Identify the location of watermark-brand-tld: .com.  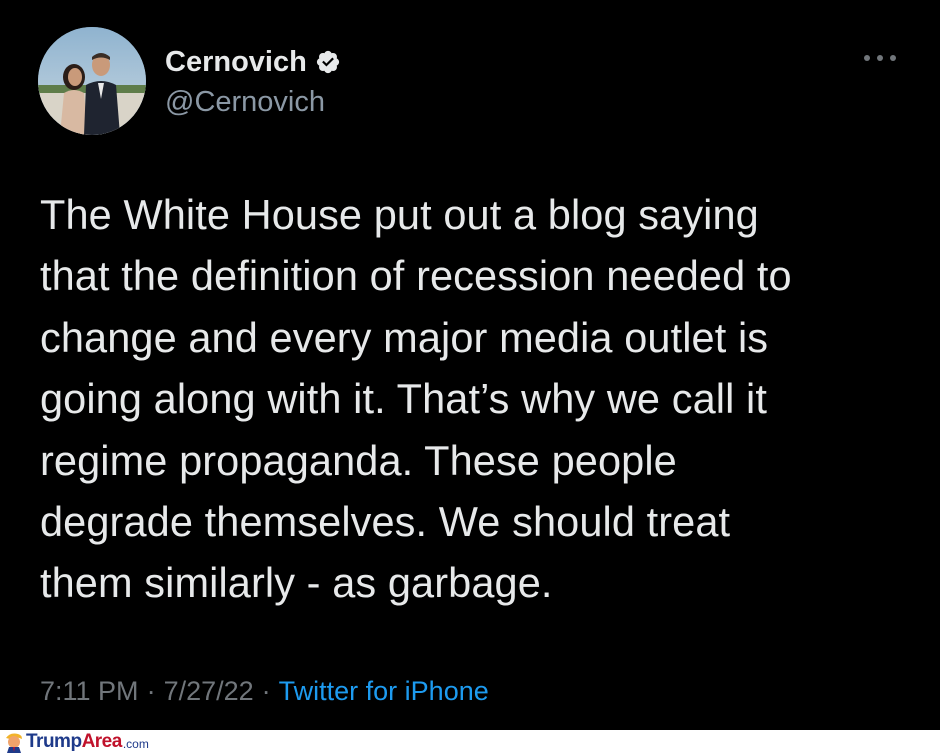
(135, 743).